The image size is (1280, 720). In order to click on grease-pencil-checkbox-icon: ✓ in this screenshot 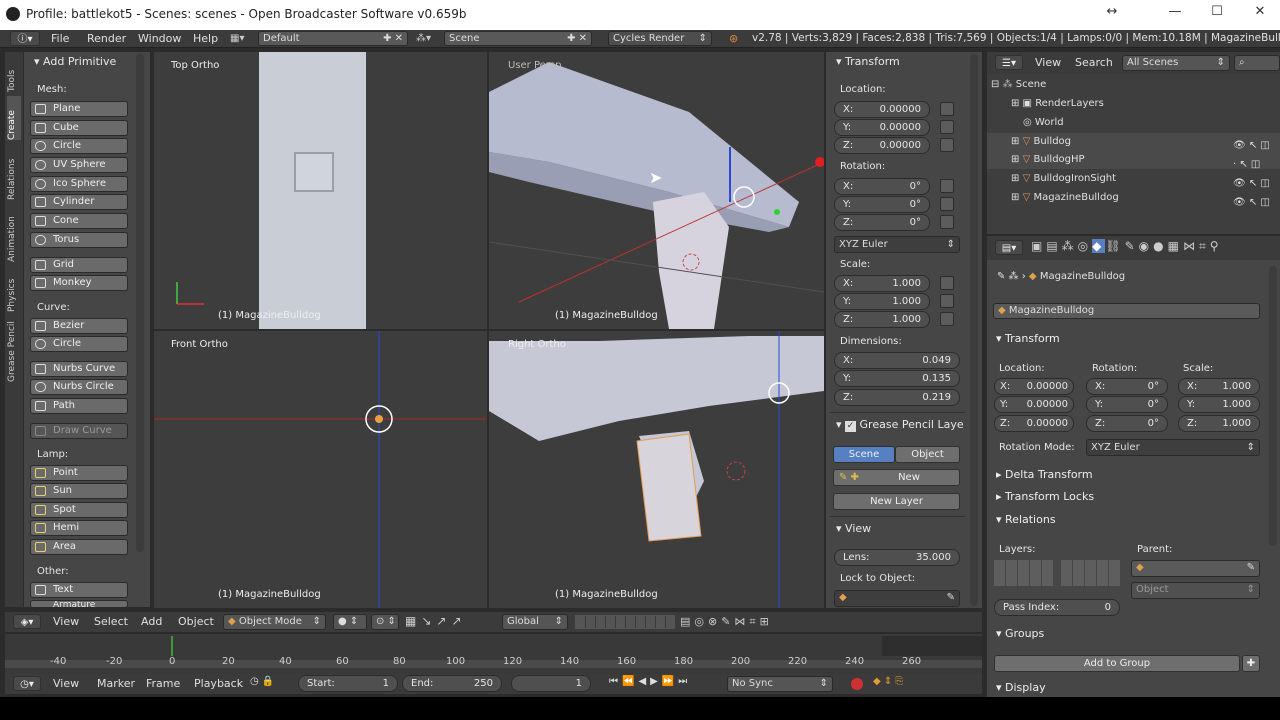, I will do `click(851, 426)`.